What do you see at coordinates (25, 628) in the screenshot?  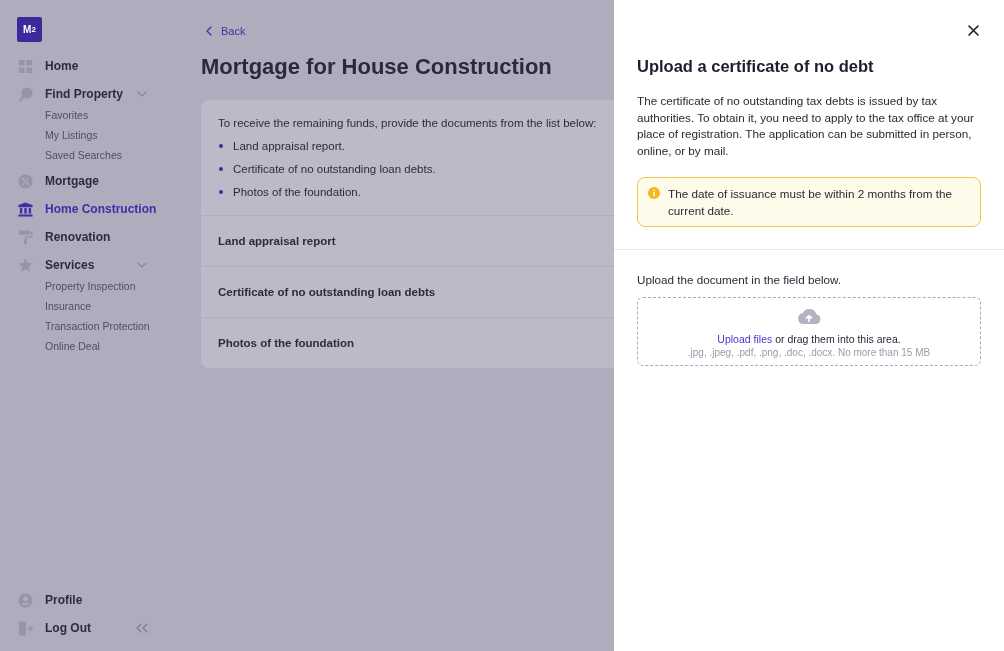 I see `logout-icon` at bounding box center [25, 628].